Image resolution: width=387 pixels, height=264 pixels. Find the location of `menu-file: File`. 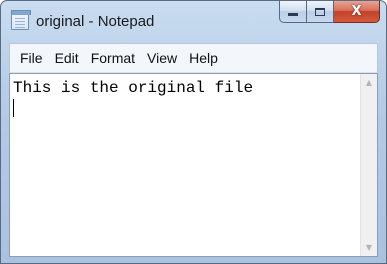

menu-file: File is located at coordinates (31, 58).